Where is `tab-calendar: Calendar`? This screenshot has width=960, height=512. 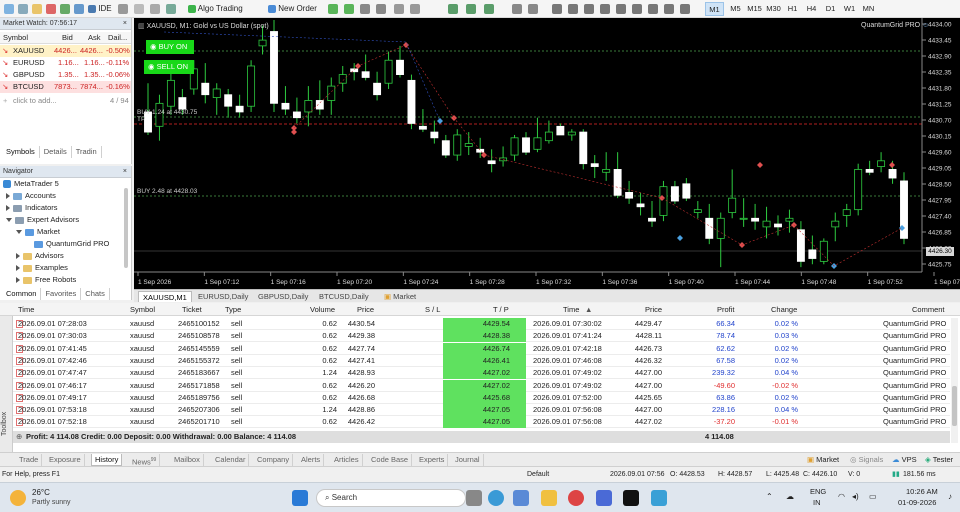 tab-calendar: Calendar is located at coordinates (231, 460).